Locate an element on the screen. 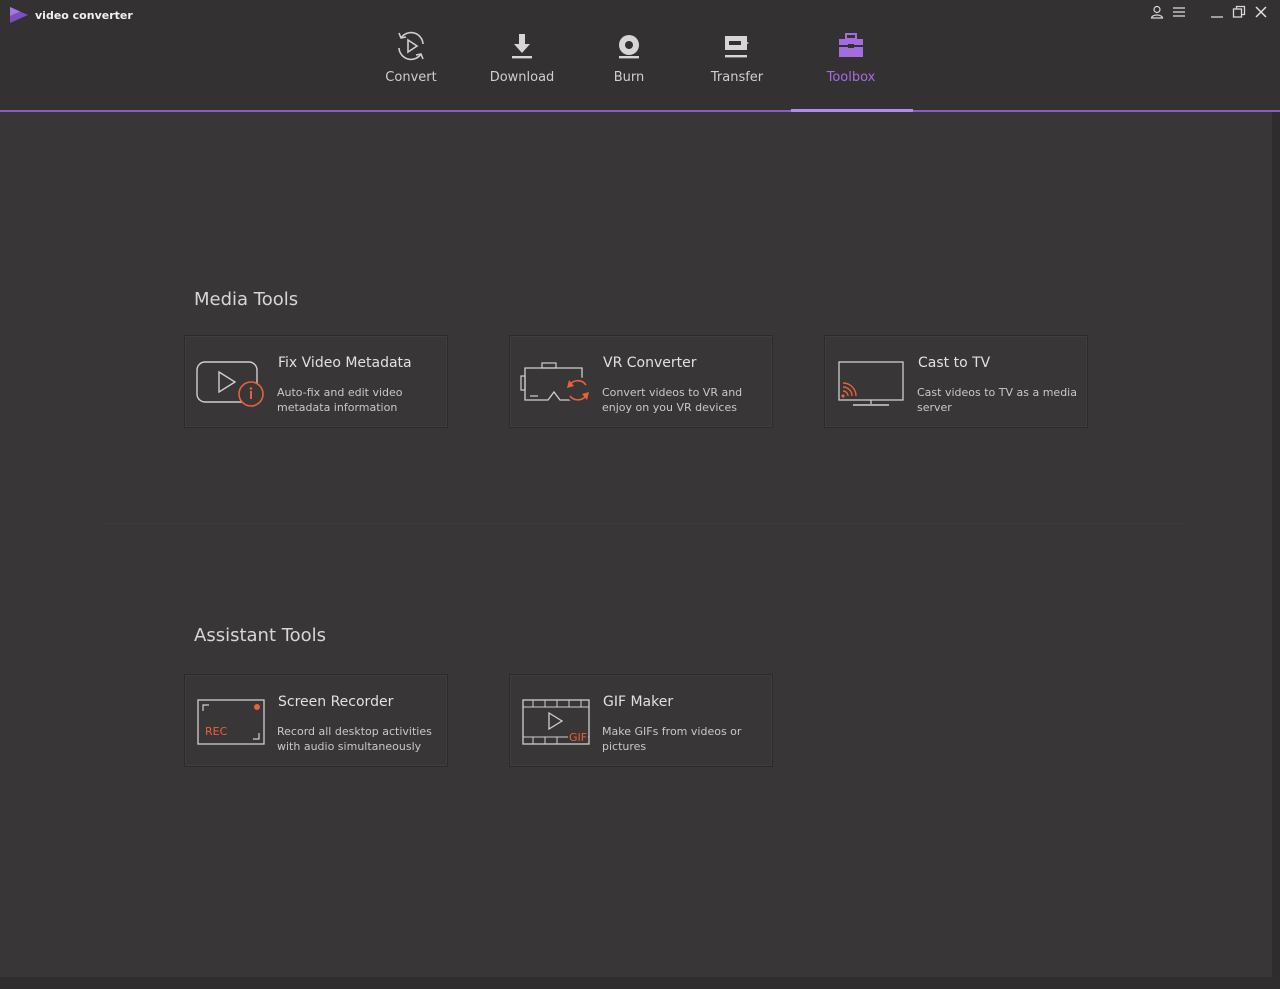 The width and height of the screenshot is (1280, 989). tab-label: Download is located at coordinates (522, 77).